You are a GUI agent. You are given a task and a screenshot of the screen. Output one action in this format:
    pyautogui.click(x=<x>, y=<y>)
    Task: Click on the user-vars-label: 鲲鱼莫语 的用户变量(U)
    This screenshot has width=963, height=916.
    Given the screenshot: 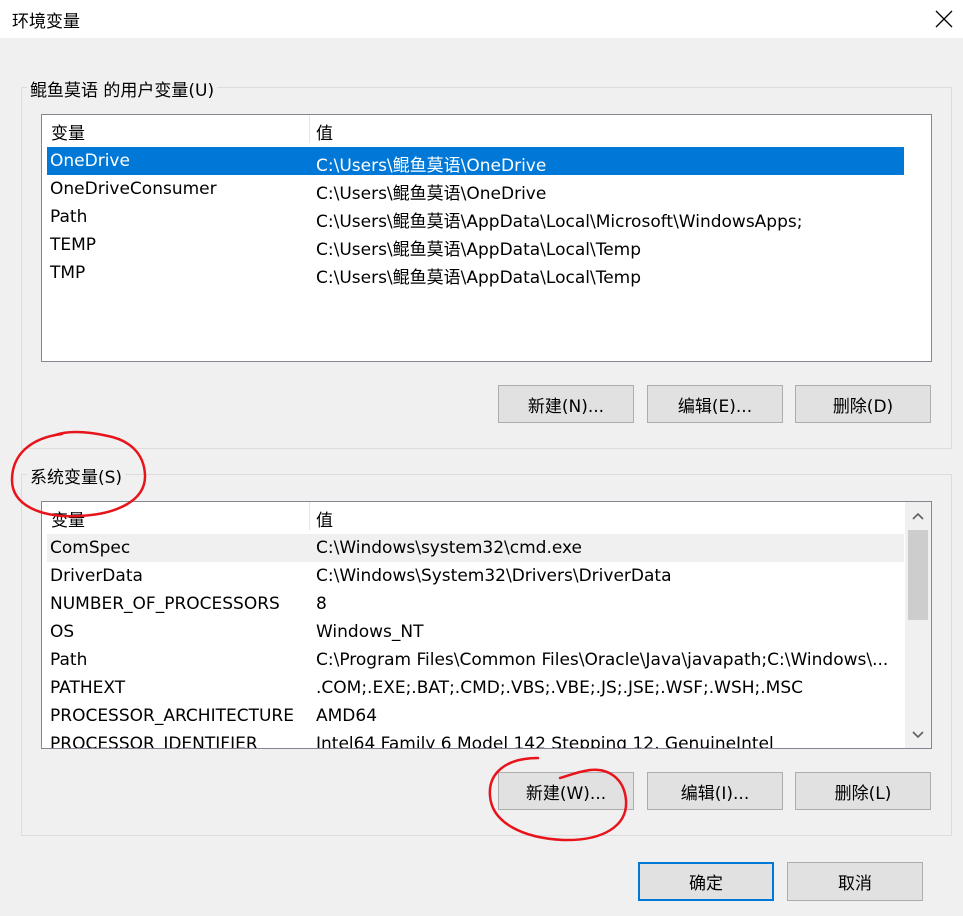 What is the action you would take?
    pyautogui.click(x=122, y=88)
    